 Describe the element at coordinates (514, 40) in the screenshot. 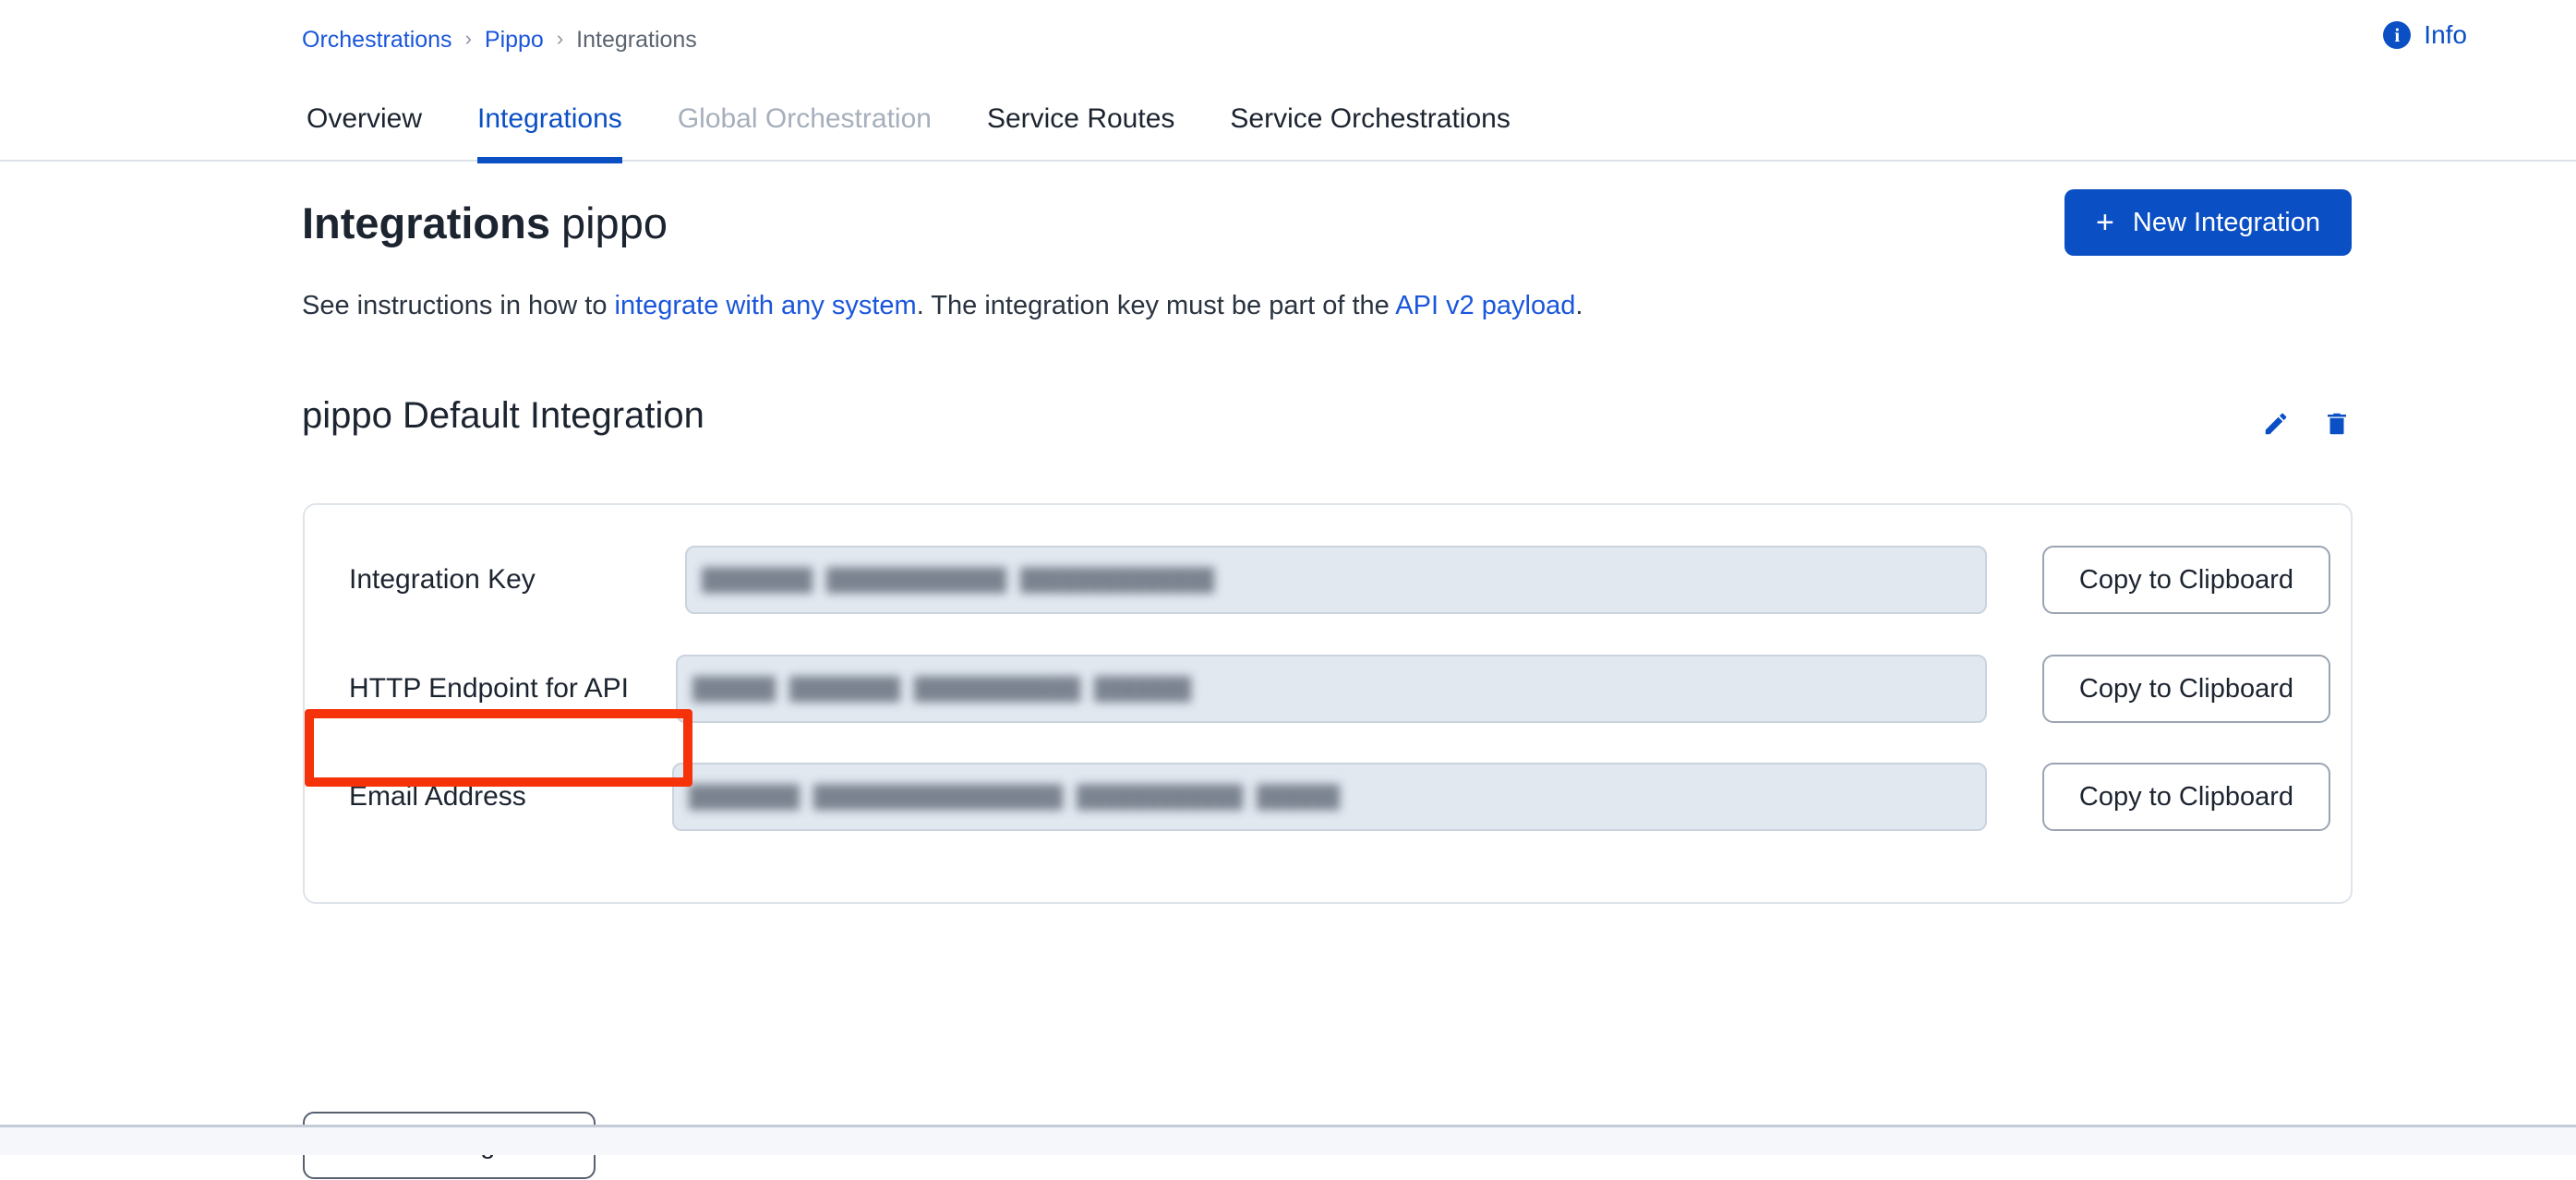

I see `breadcrumb-item-pippo: Pippo` at that location.